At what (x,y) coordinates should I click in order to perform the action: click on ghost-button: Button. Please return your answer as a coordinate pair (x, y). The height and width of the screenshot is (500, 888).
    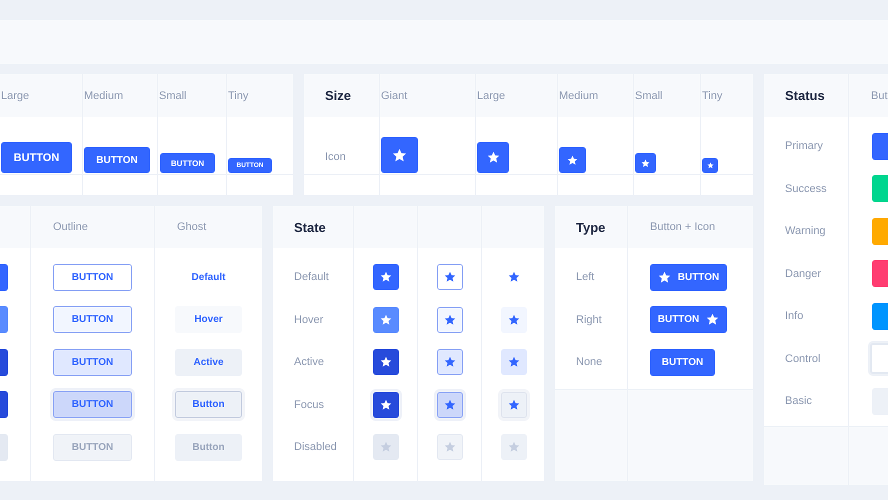
    Looking at the image, I should click on (208, 404).